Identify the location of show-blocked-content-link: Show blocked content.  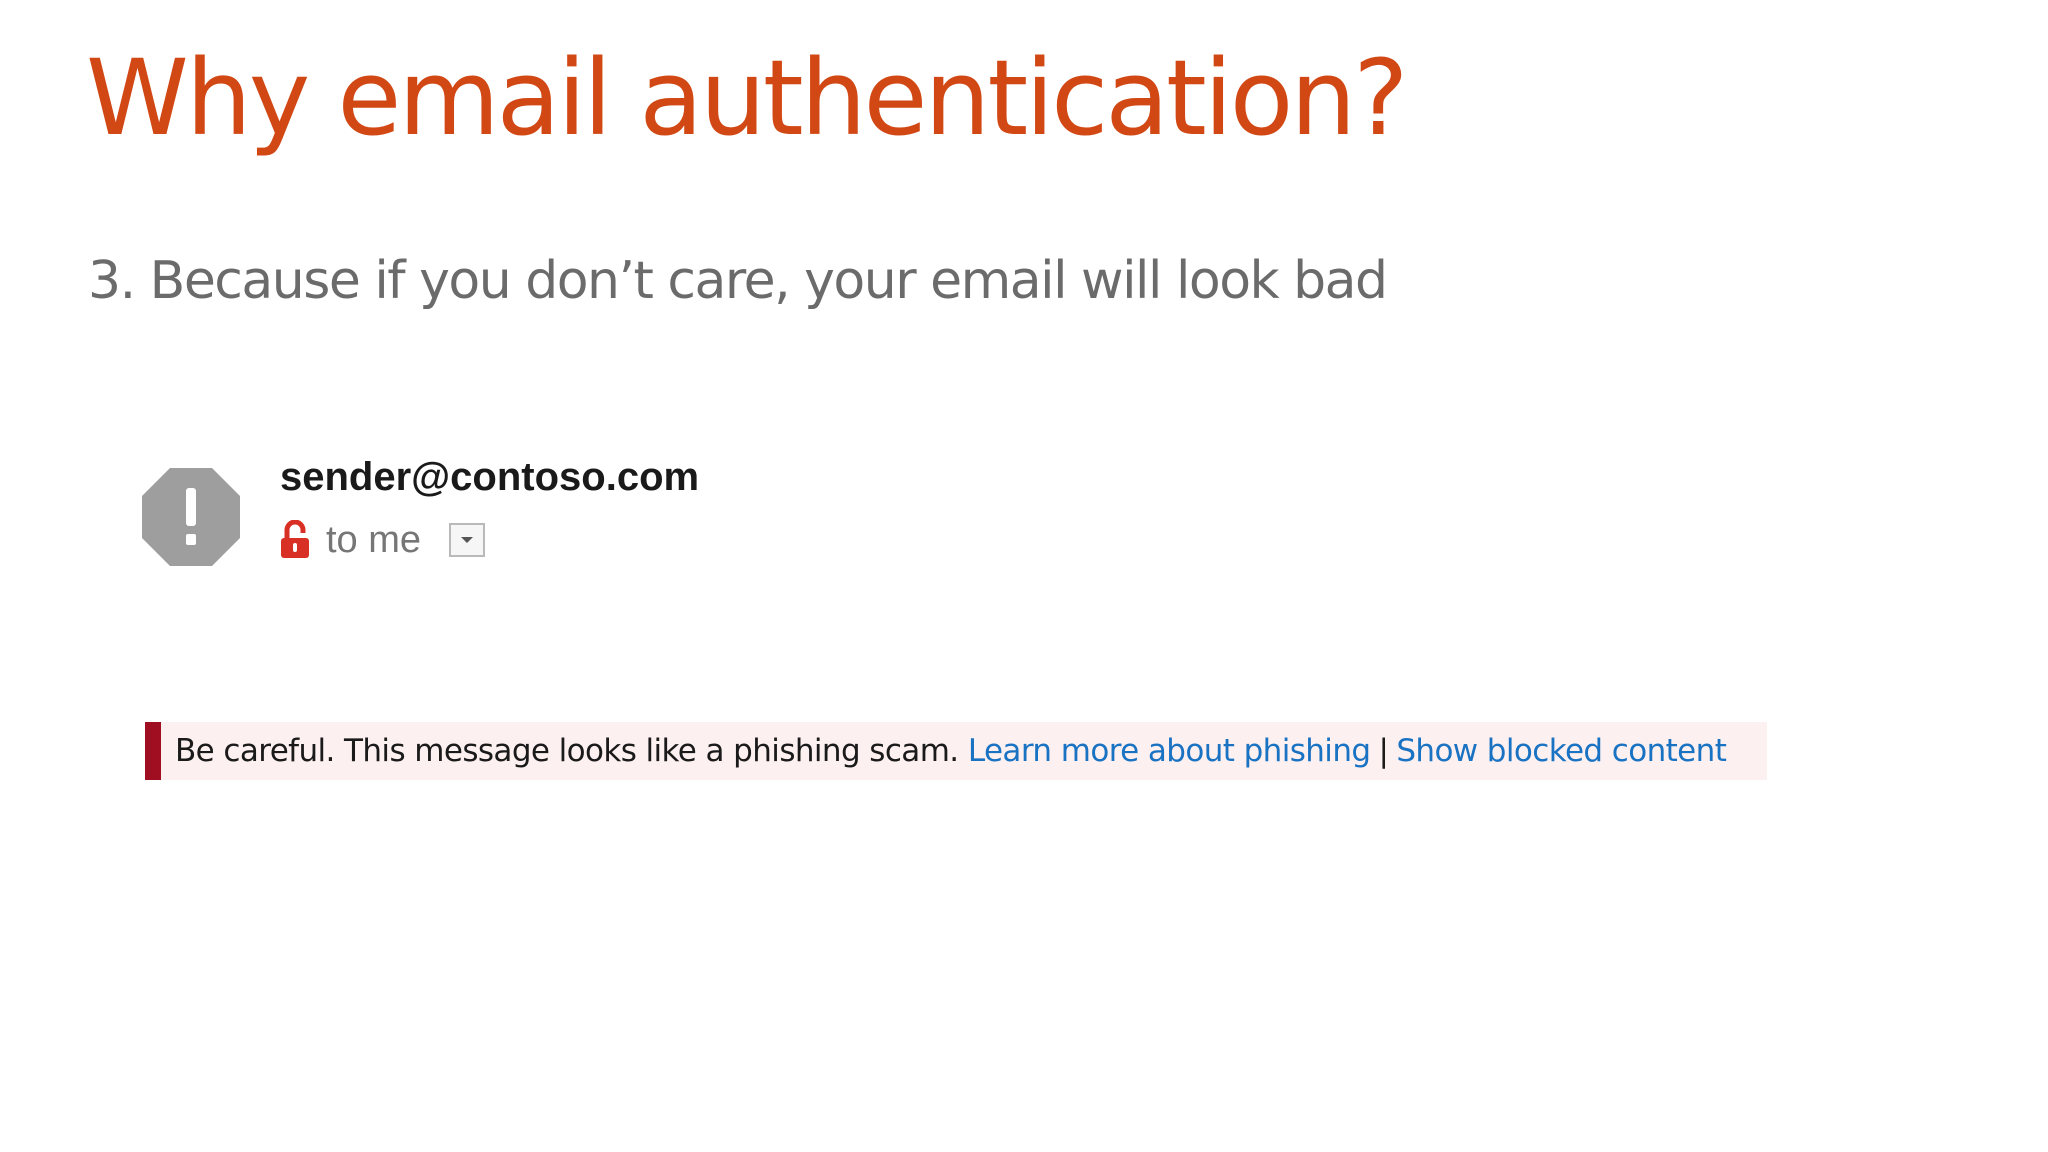
(1561, 751).